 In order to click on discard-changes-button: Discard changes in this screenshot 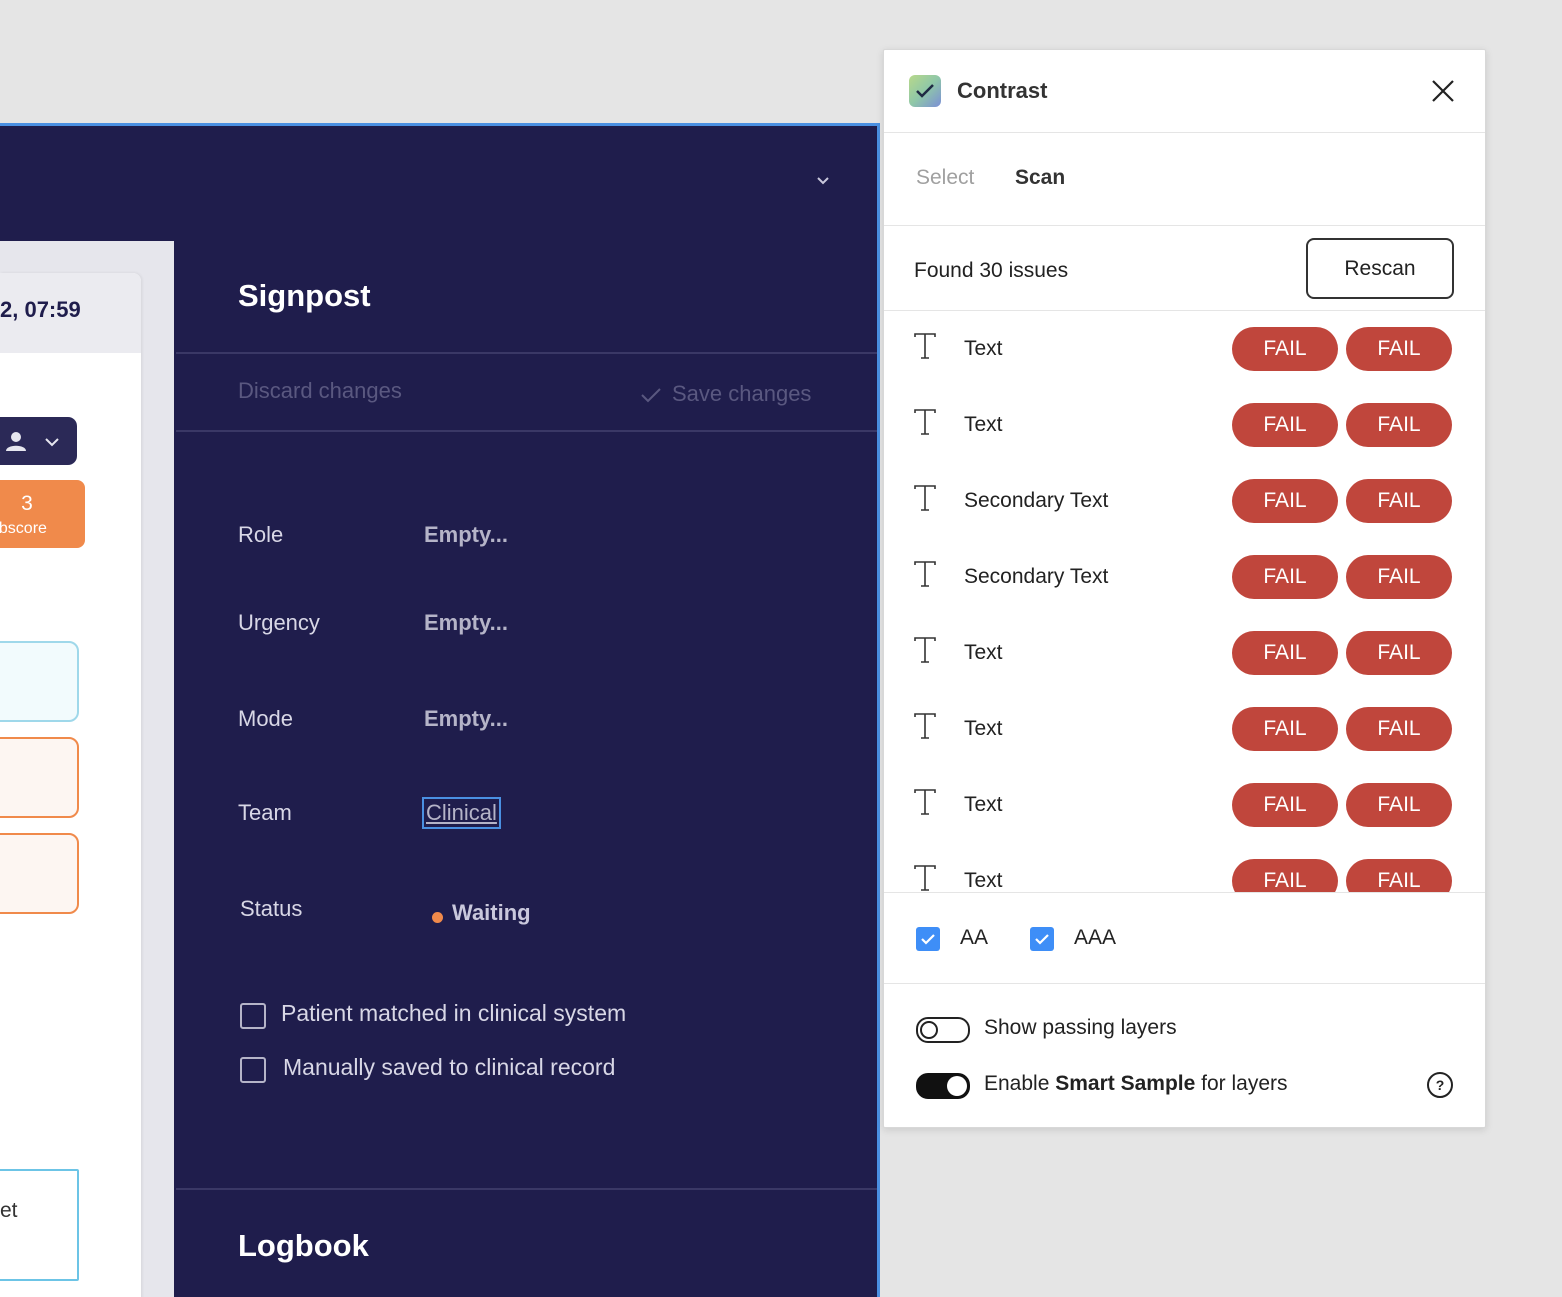, I will do `click(320, 391)`.